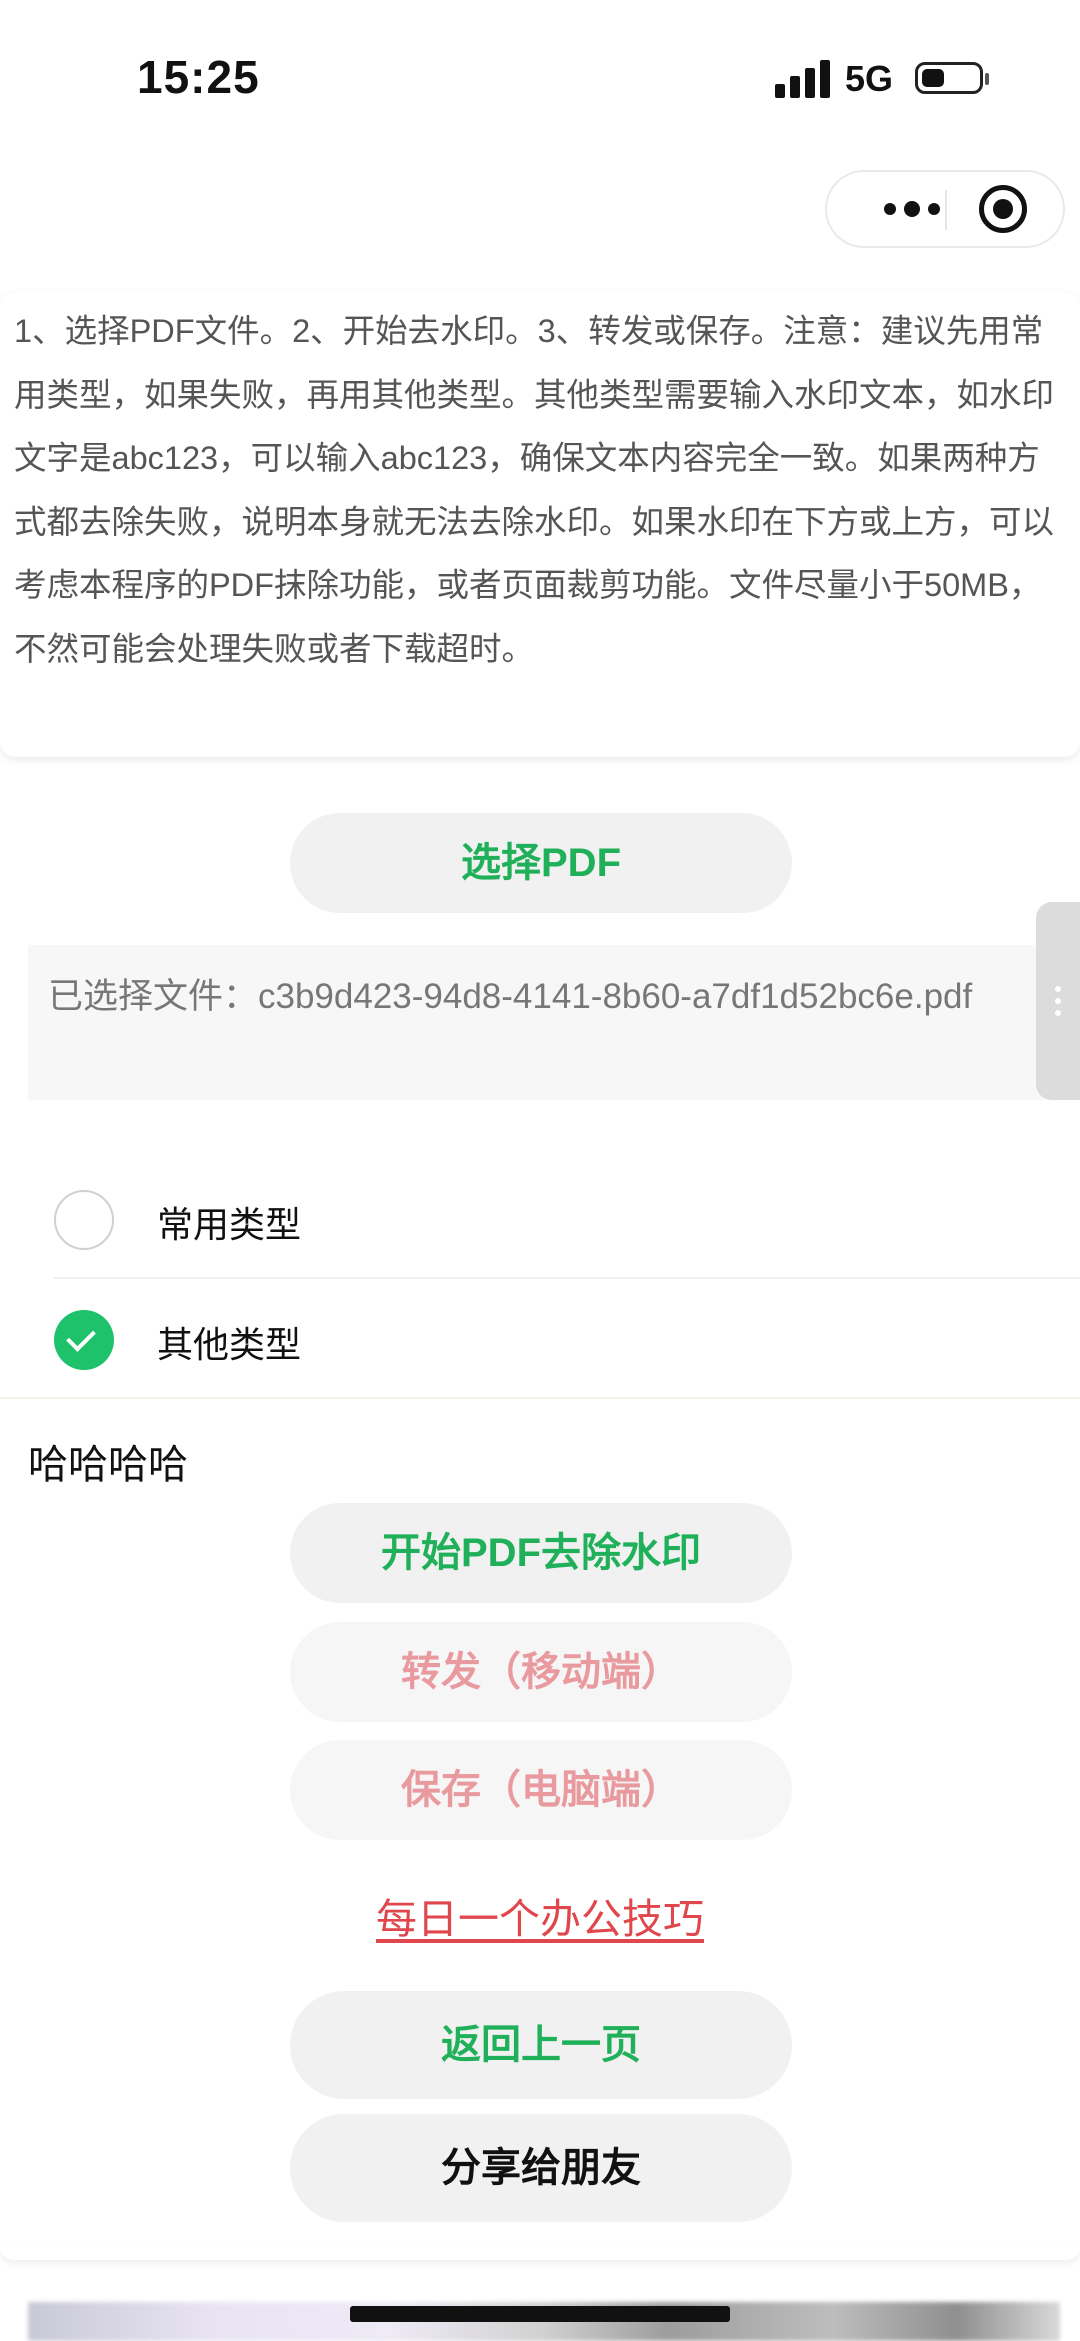  What do you see at coordinates (803, 79) in the screenshot?
I see `signal-icon` at bounding box center [803, 79].